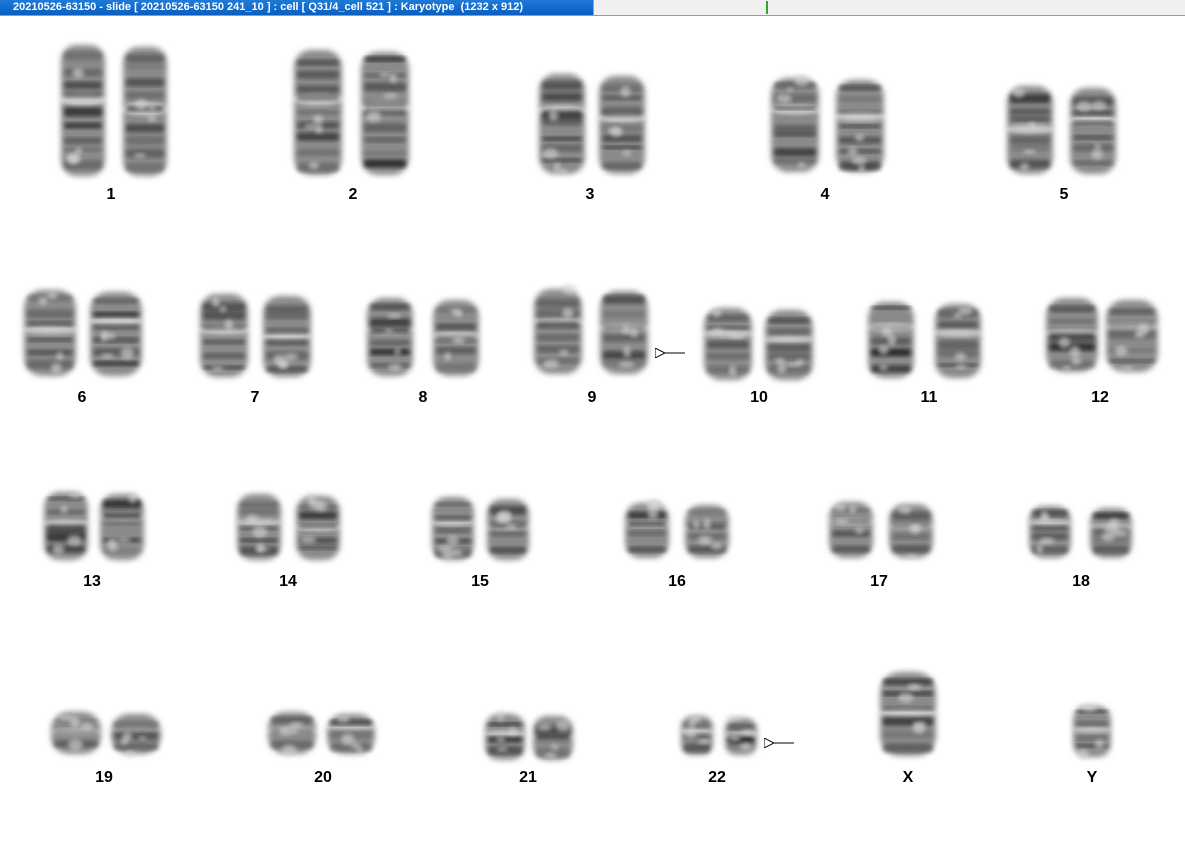 The width and height of the screenshot is (1185, 864). What do you see at coordinates (697, 735) in the screenshot?
I see `chromosome-22-a` at bounding box center [697, 735].